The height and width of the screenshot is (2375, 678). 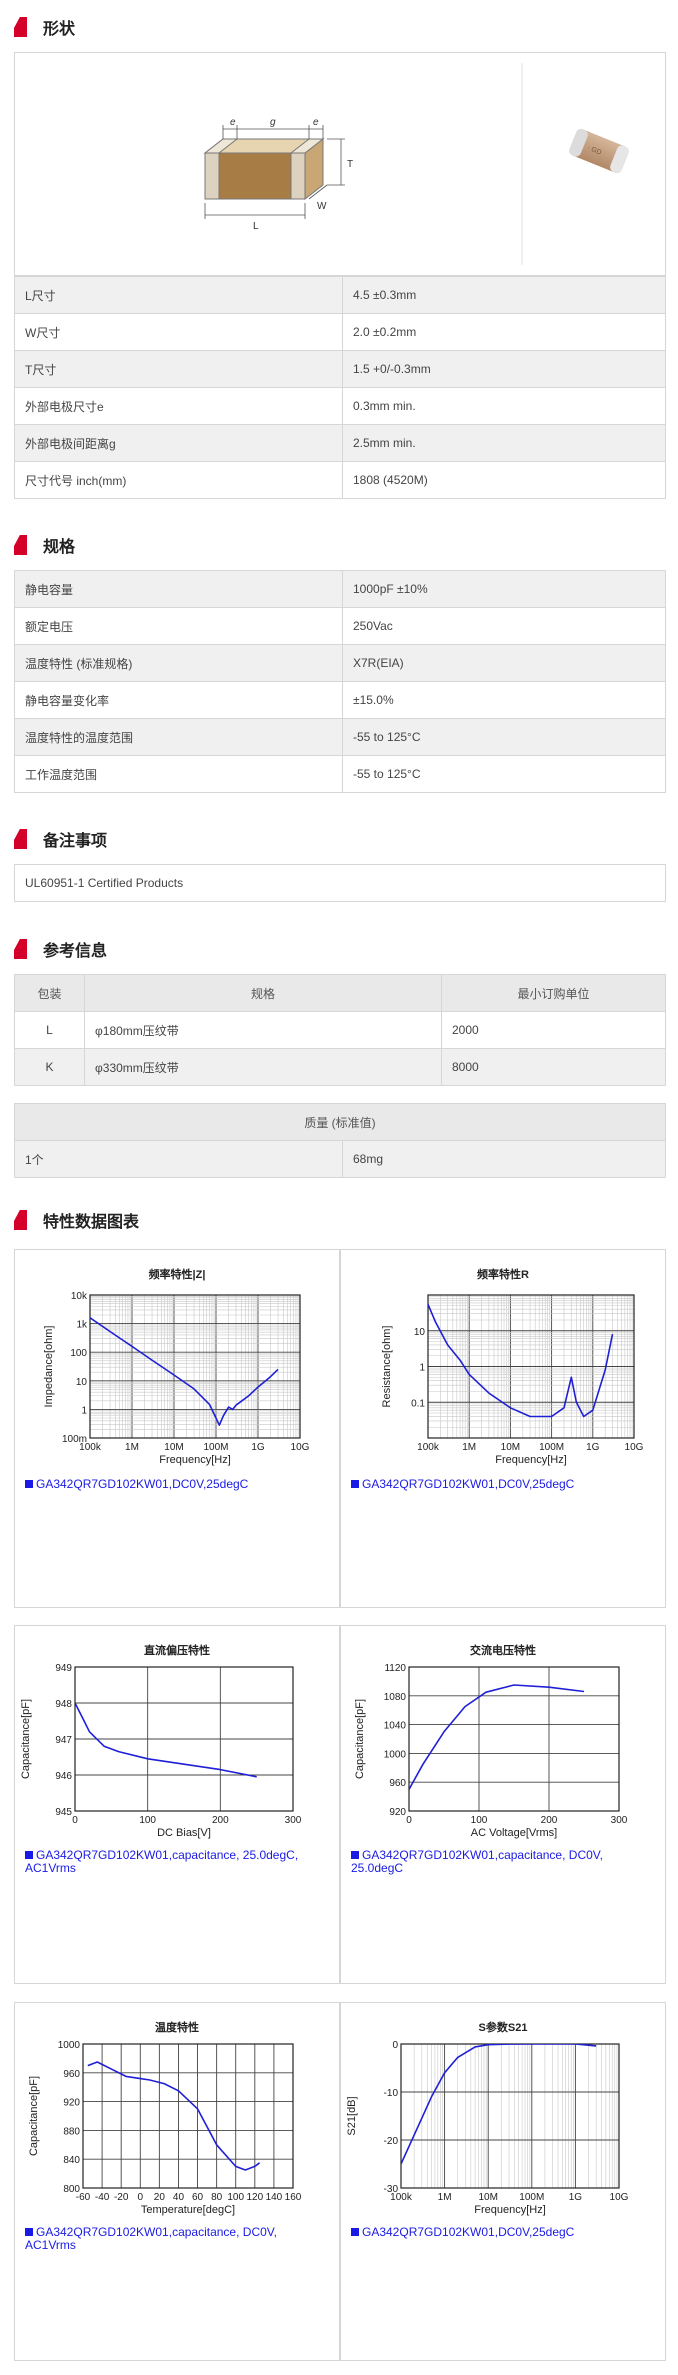 What do you see at coordinates (504, 1159) in the screenshot?
I see `mass-value: 68mg` at bounding box center [504, 1159].